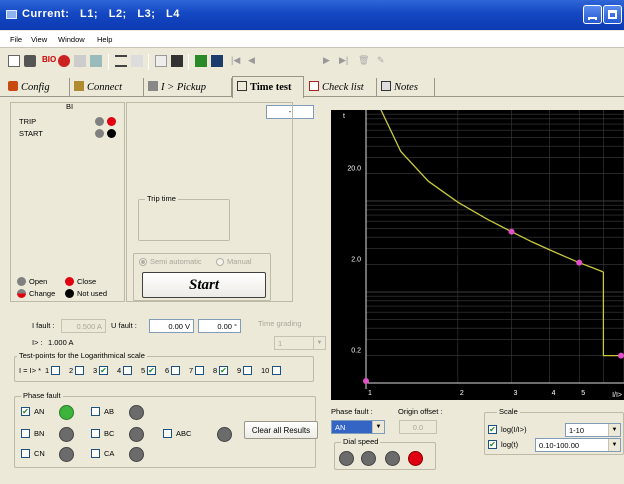 The image size is (624, 484). What do you see at coordinates (508, 411) in the screenshot?
I see `scale-title: Scale` at bounding box center [508, 411].